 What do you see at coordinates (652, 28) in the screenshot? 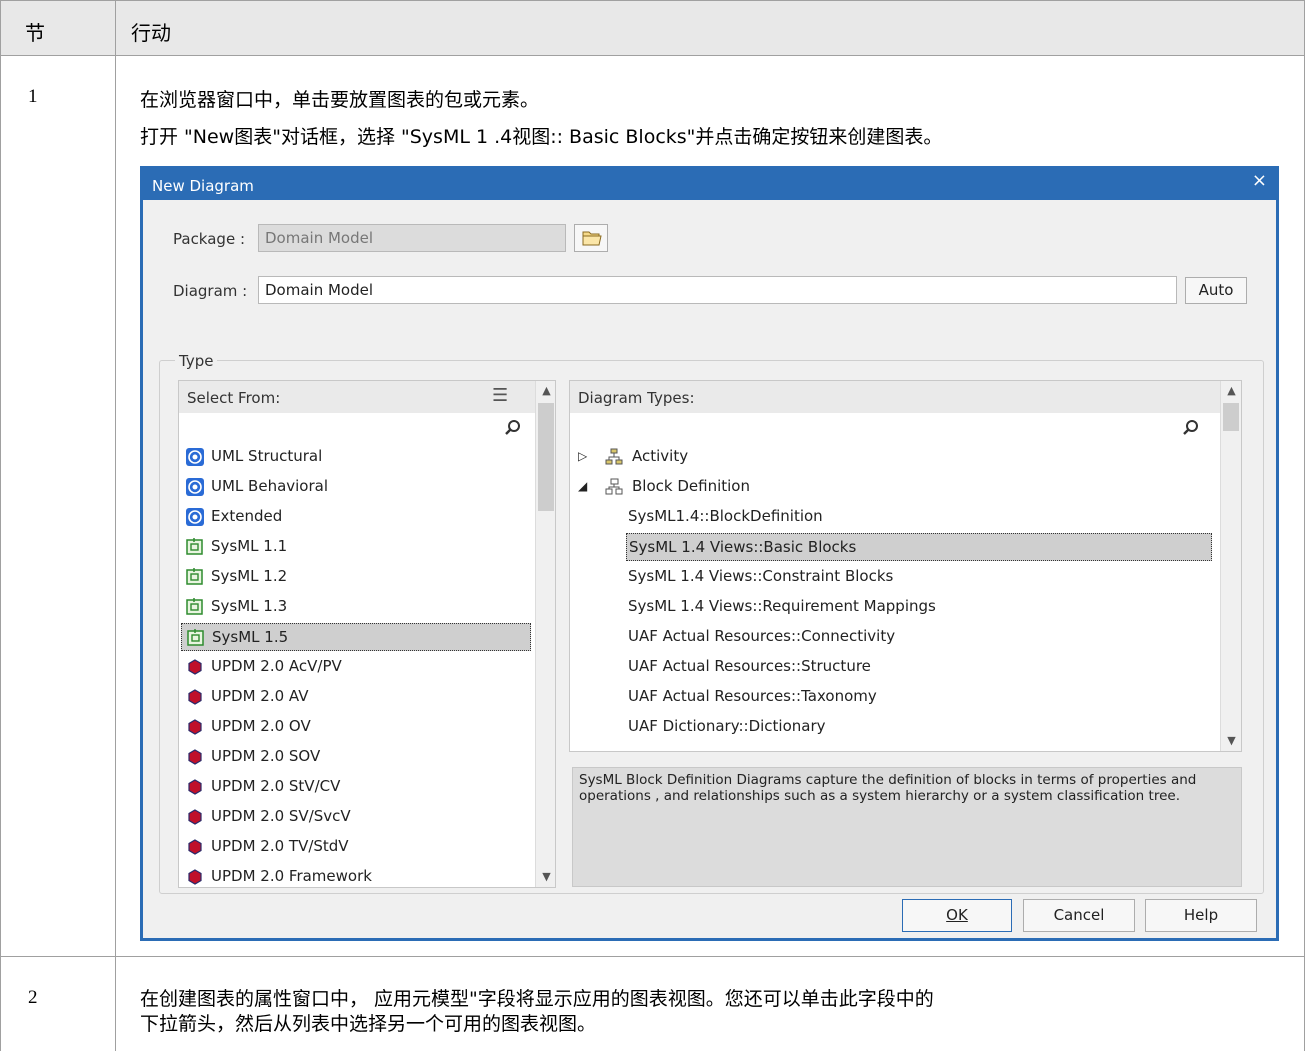
I see `table-header: 节 行动` at bounding box center [652, 28].